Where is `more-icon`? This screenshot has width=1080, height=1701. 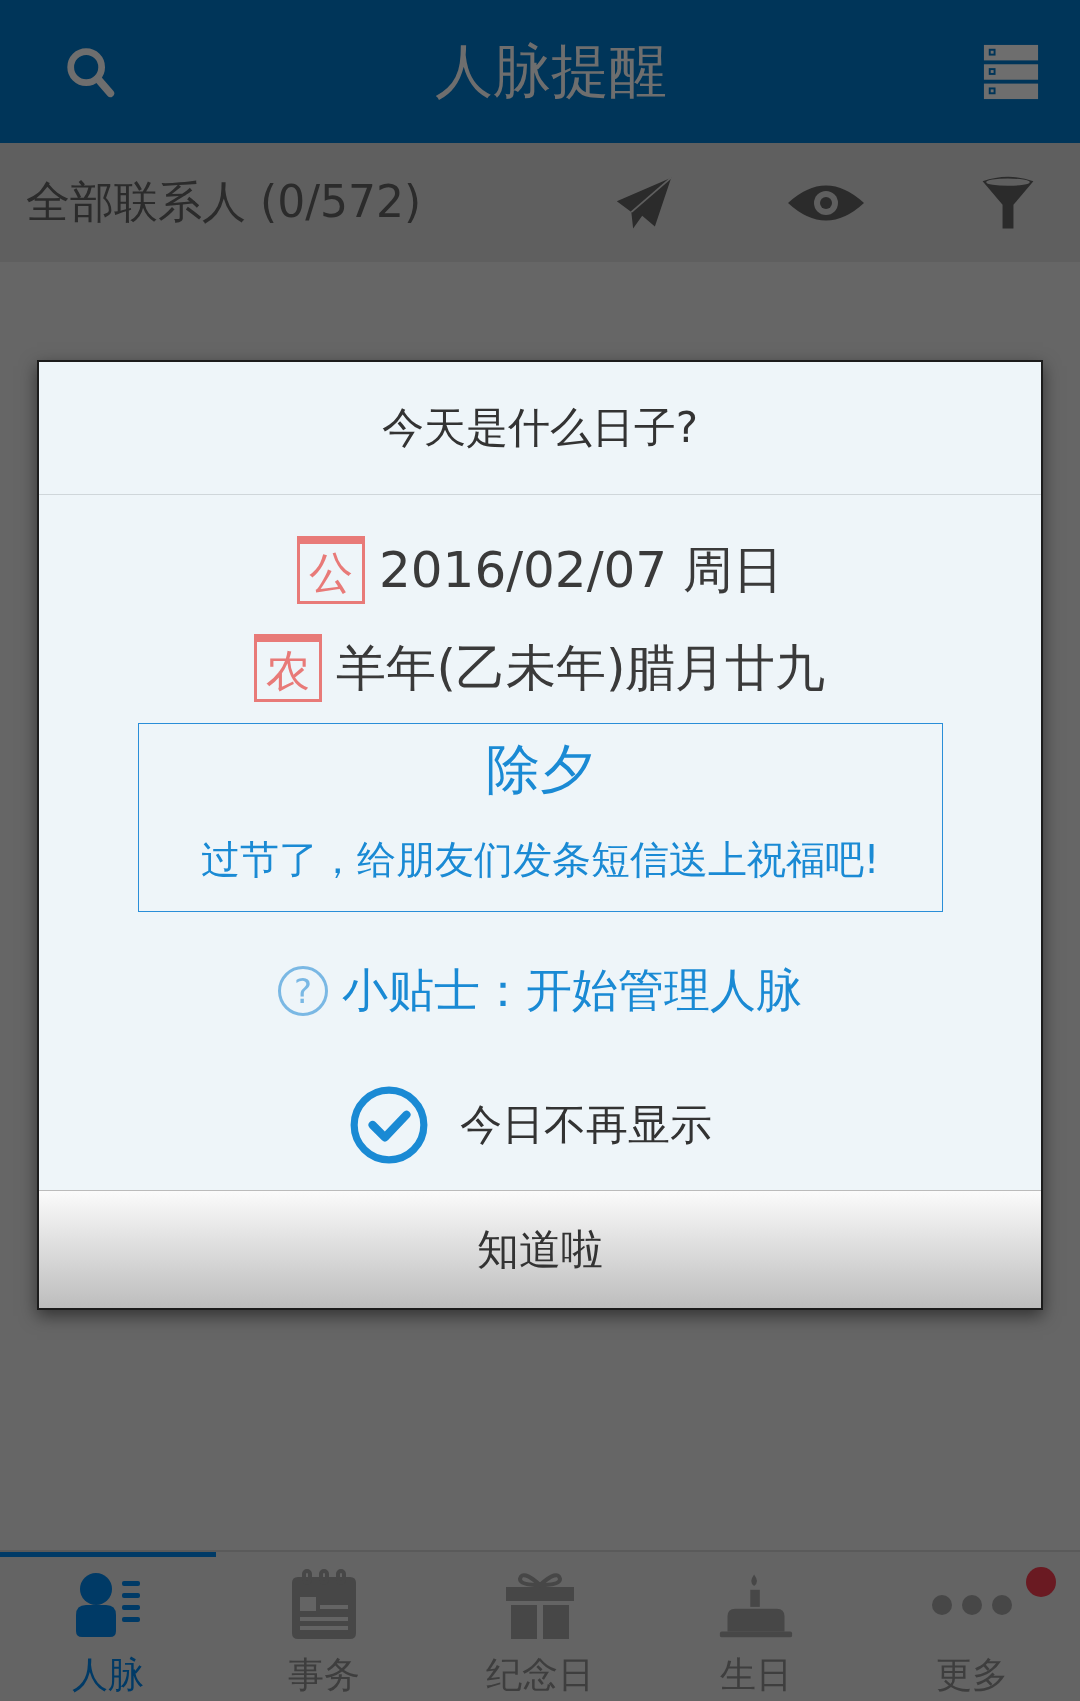
more-icon is located at coordinates (972, 1605).